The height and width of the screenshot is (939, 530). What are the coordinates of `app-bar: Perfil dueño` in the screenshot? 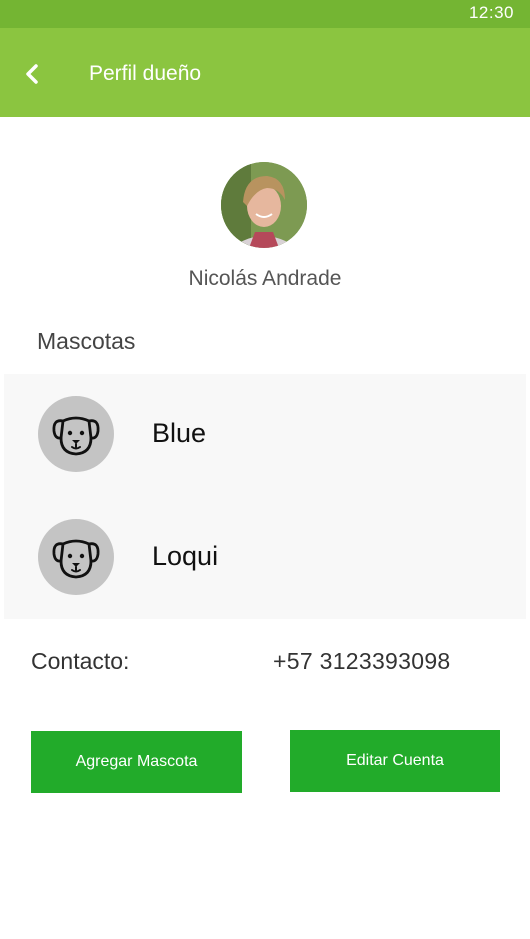 It's located at (265, 72).